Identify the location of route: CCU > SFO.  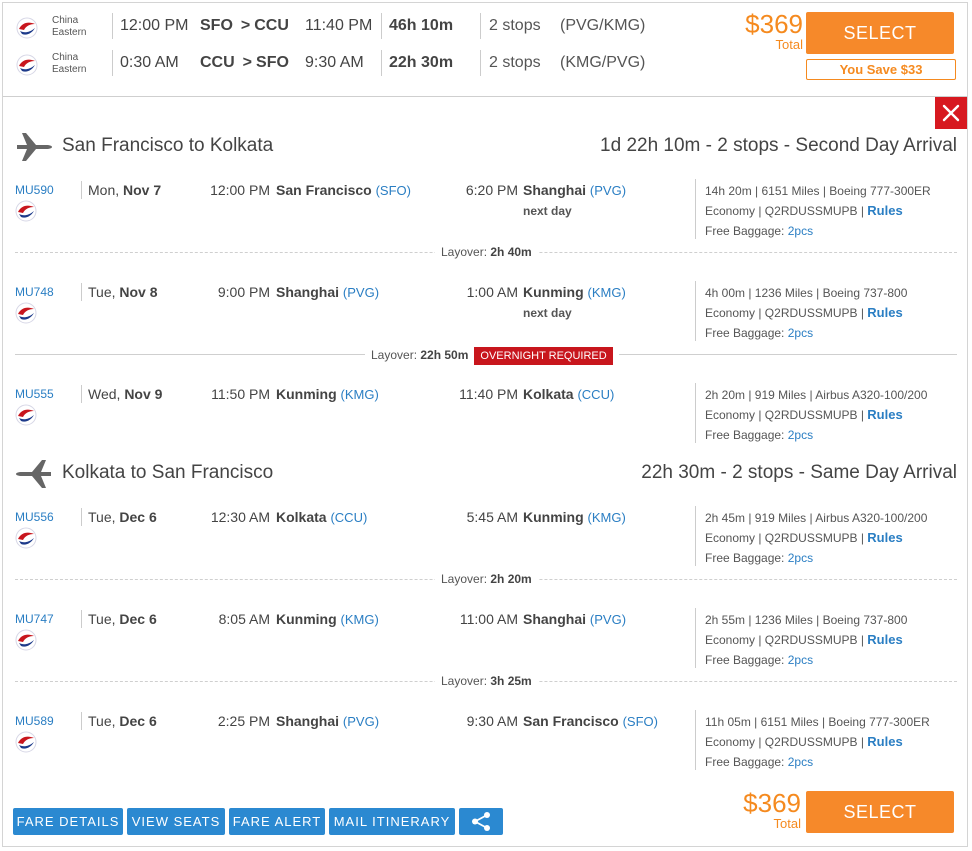
(244, 62).